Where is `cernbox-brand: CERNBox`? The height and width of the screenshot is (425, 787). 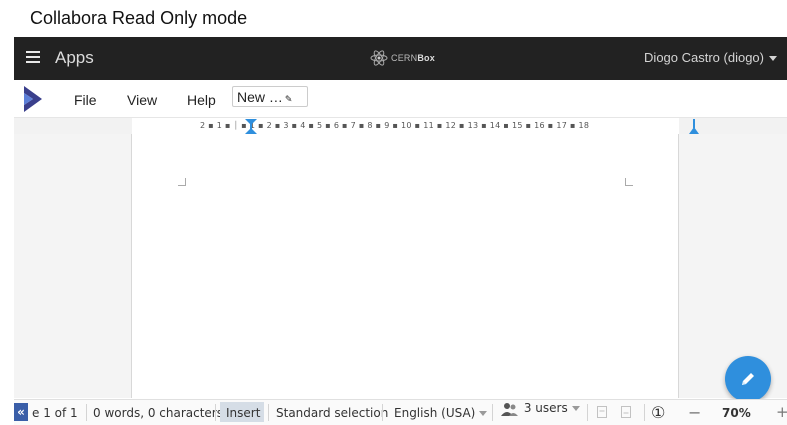
cernbox-brand: CERNBox is located at coordinates (402, 58).